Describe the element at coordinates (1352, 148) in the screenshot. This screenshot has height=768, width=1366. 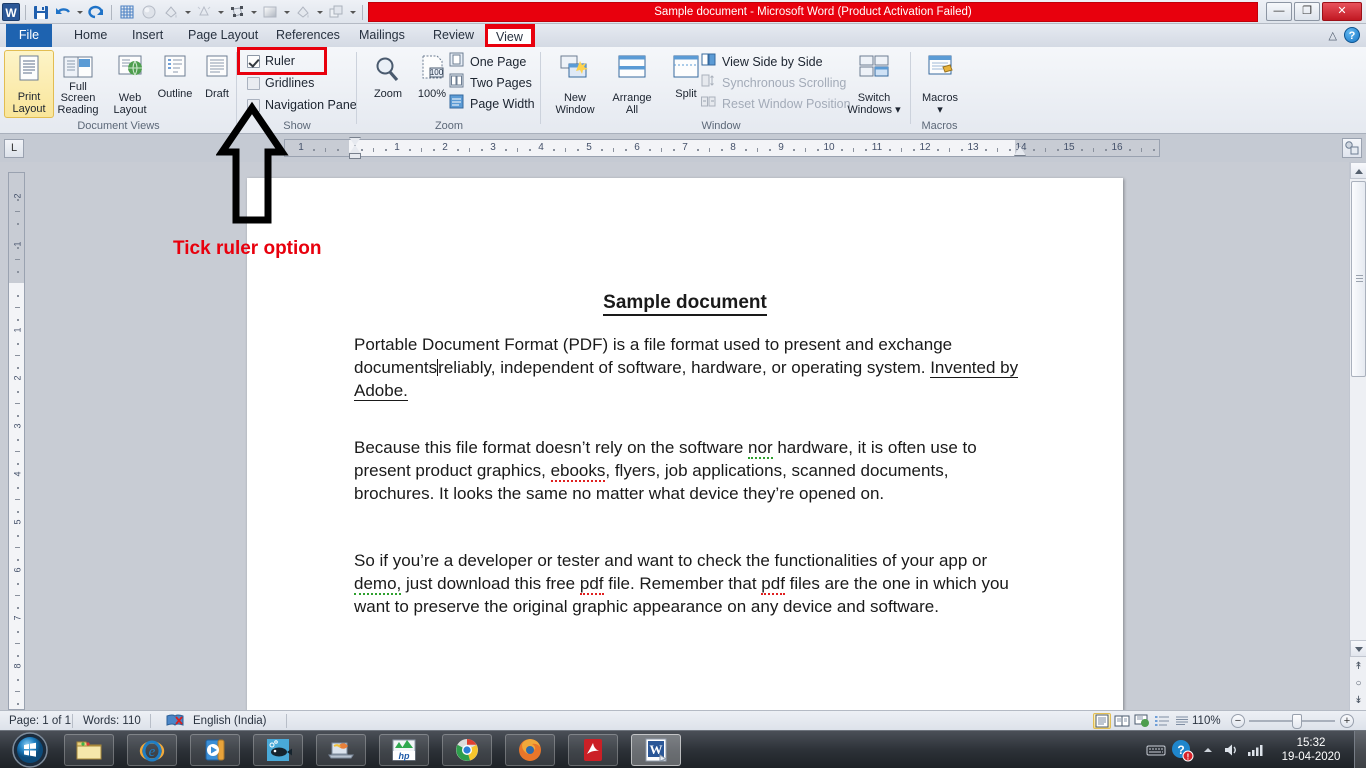
I see `select-browse-object-icon` at that location.